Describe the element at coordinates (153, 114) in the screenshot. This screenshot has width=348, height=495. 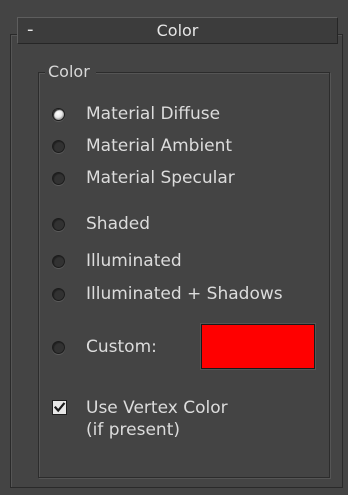
I see `radio-label: Material Diffuse` at that location.